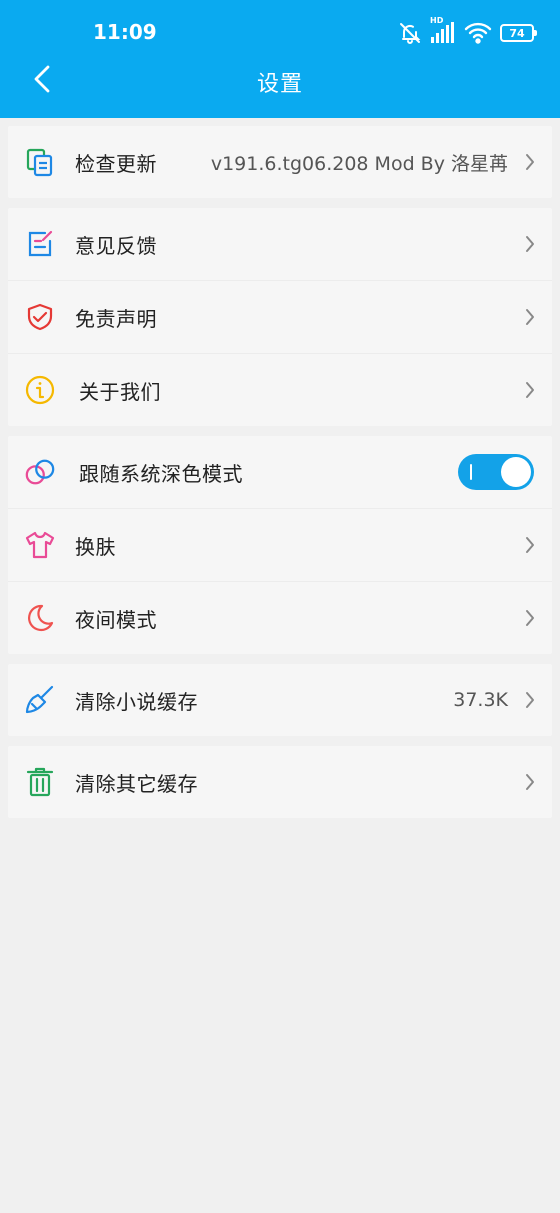  What do you see at coordinates (136, 783) in the screenshot?
I see `clear-other-cache-label: 清除其它缓存` at bounding box center [136, 783].